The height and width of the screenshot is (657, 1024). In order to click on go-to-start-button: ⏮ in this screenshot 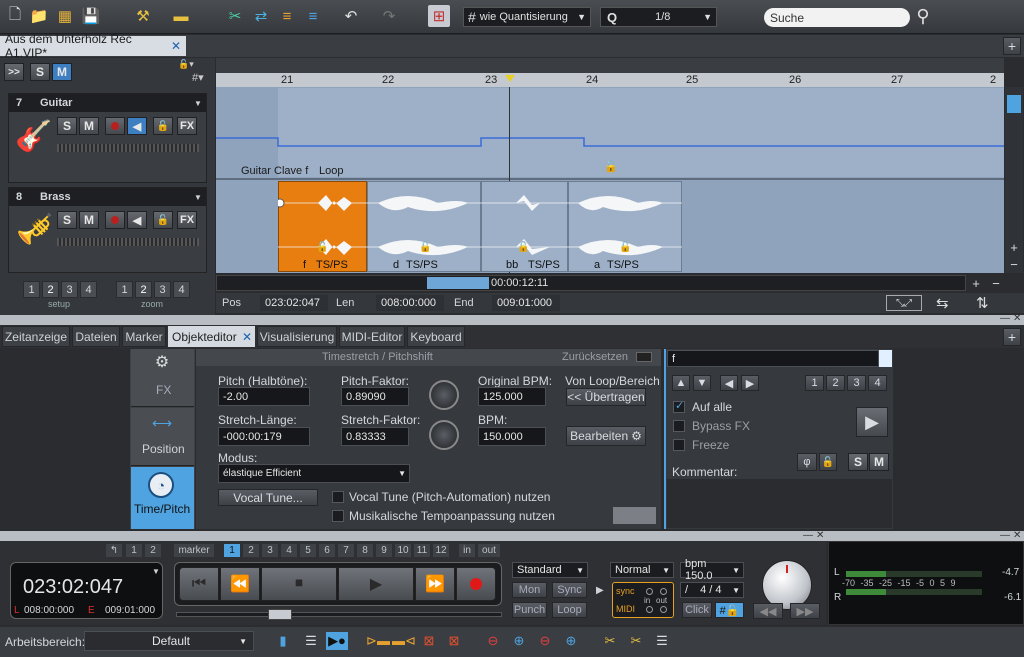, I will do `click(199, 584)`.